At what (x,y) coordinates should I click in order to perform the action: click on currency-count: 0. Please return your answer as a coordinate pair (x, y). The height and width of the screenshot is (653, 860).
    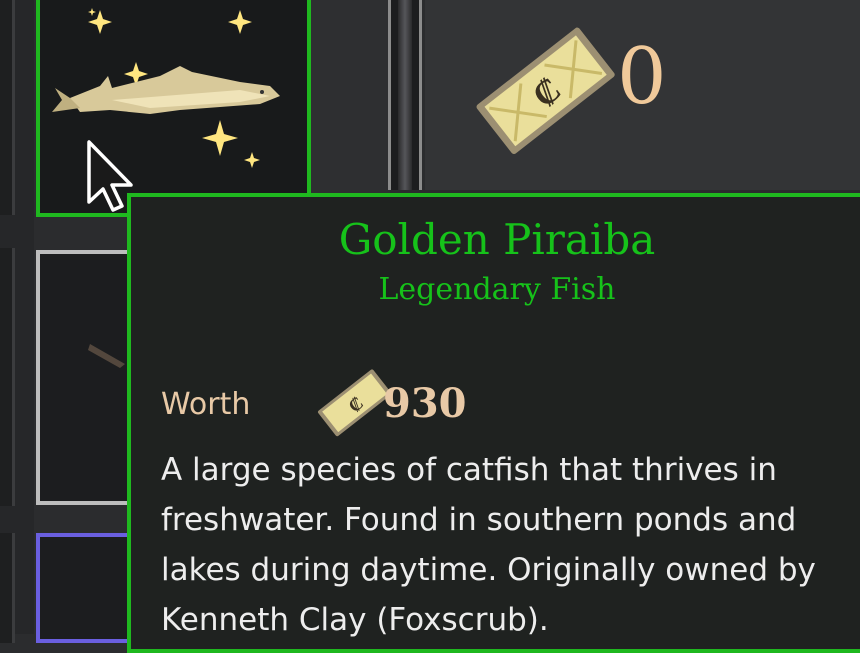
    Looking at the image, I should click on (642, 77).